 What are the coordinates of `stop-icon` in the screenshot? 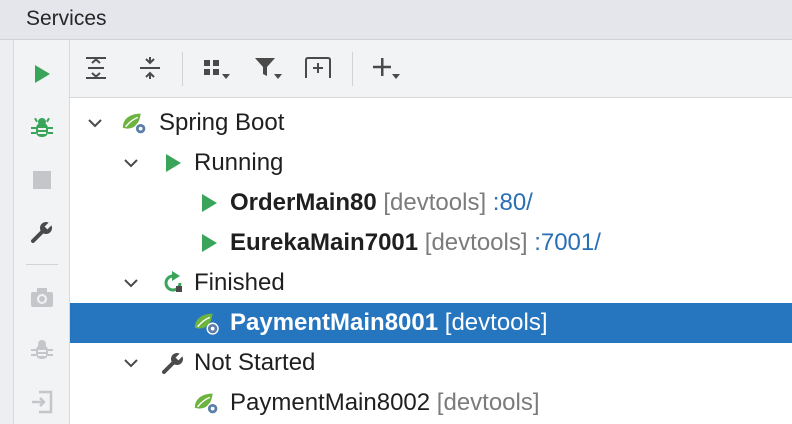 It's located at (42, 180).